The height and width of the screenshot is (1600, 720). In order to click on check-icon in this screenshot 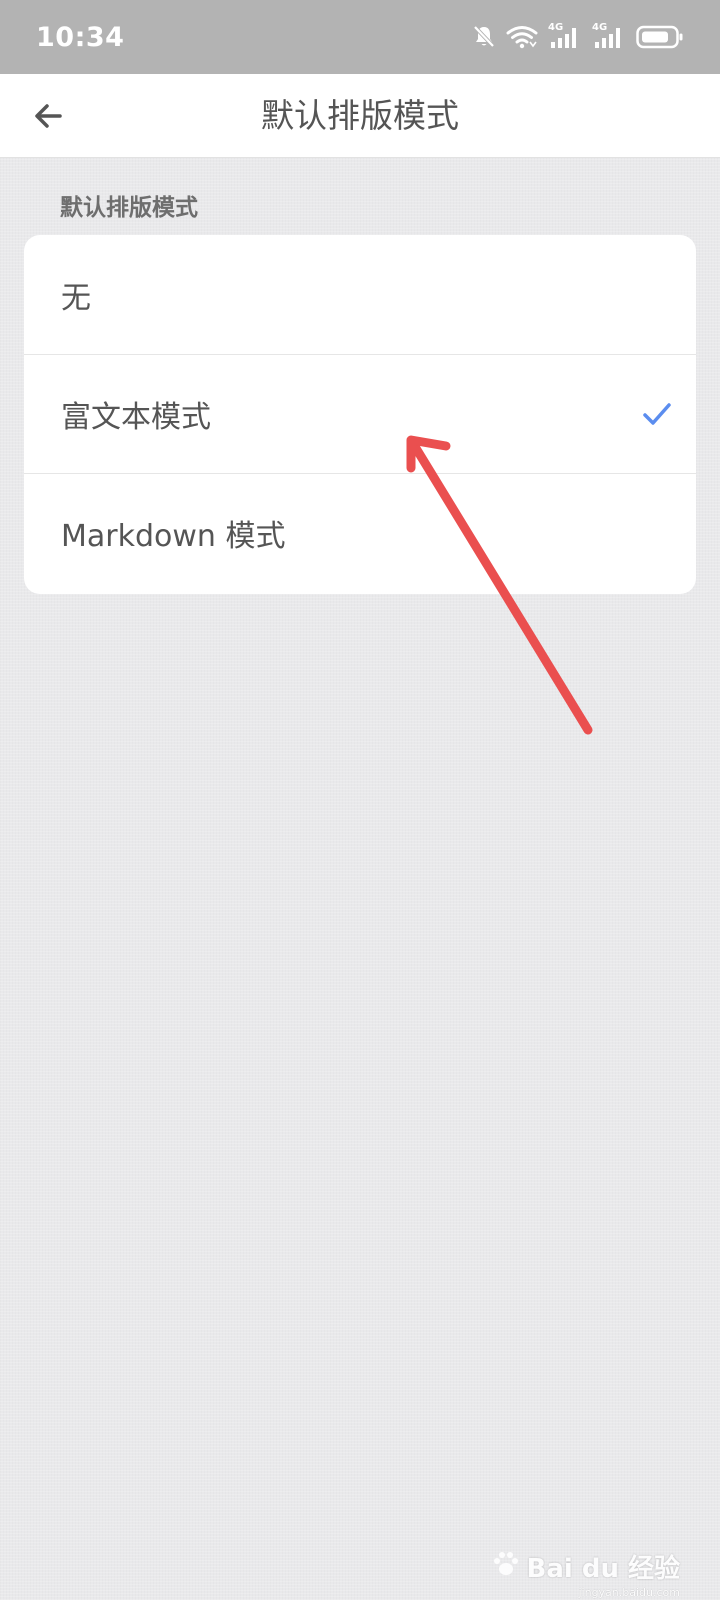, I will do `click(657, 414)`.